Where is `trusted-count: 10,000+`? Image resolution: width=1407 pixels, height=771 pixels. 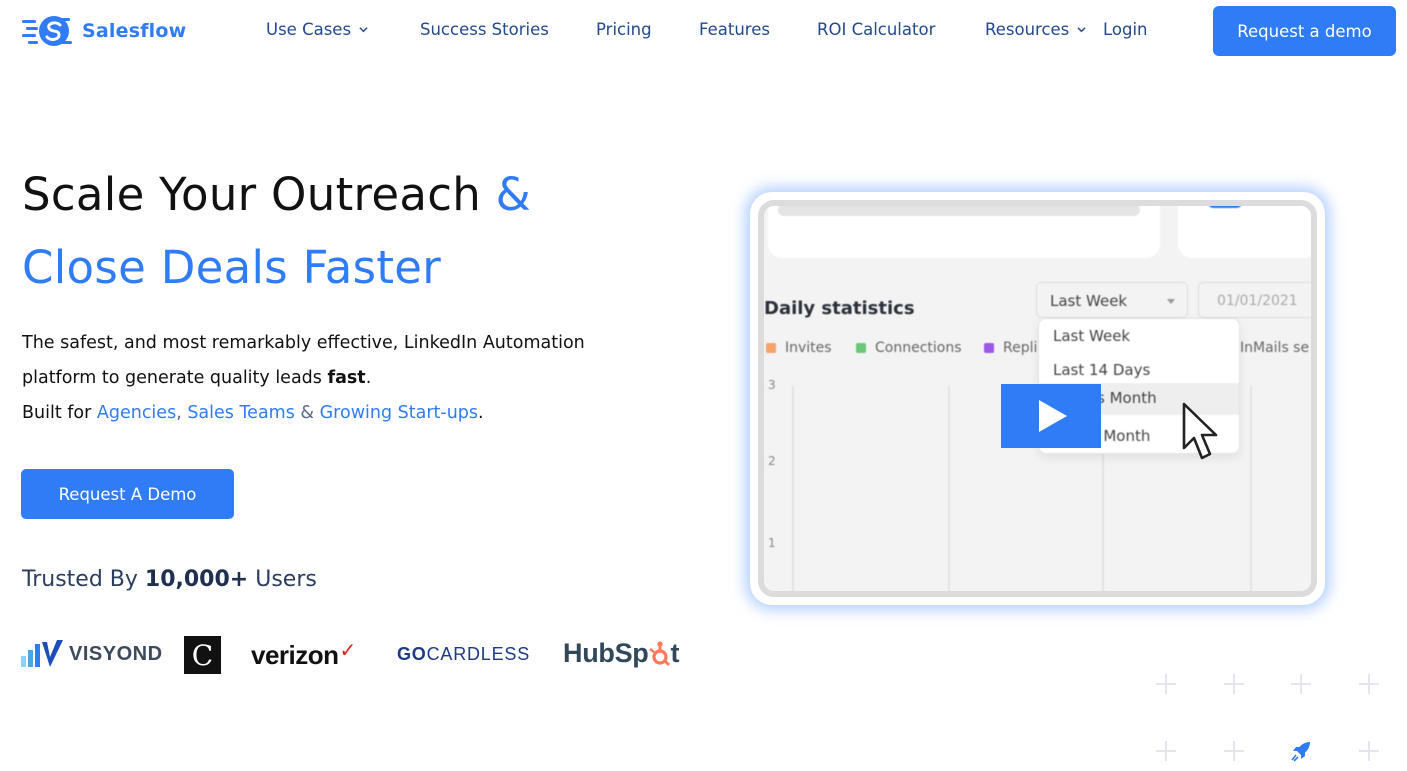
trusted-count: 10,000+ is located at coordinates (196, 579).